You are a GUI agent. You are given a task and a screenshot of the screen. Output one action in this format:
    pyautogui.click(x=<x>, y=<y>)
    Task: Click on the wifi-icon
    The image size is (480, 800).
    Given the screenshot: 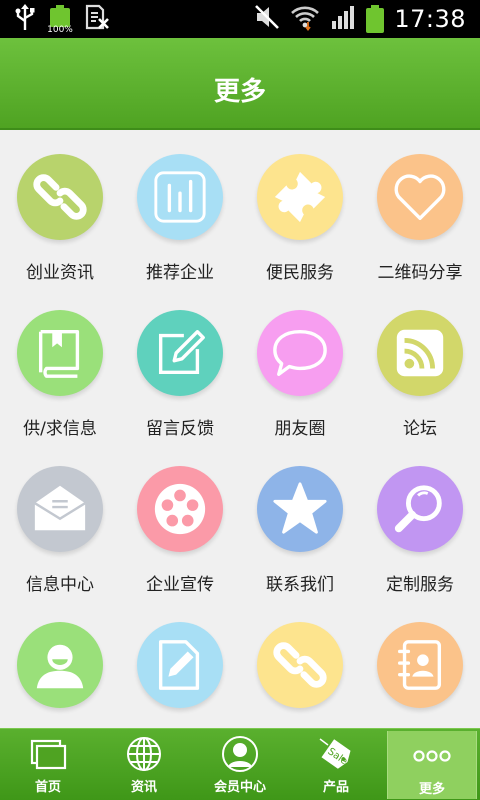 What is the action you would take?
    pyautogui.click(x=305, y=19)
    